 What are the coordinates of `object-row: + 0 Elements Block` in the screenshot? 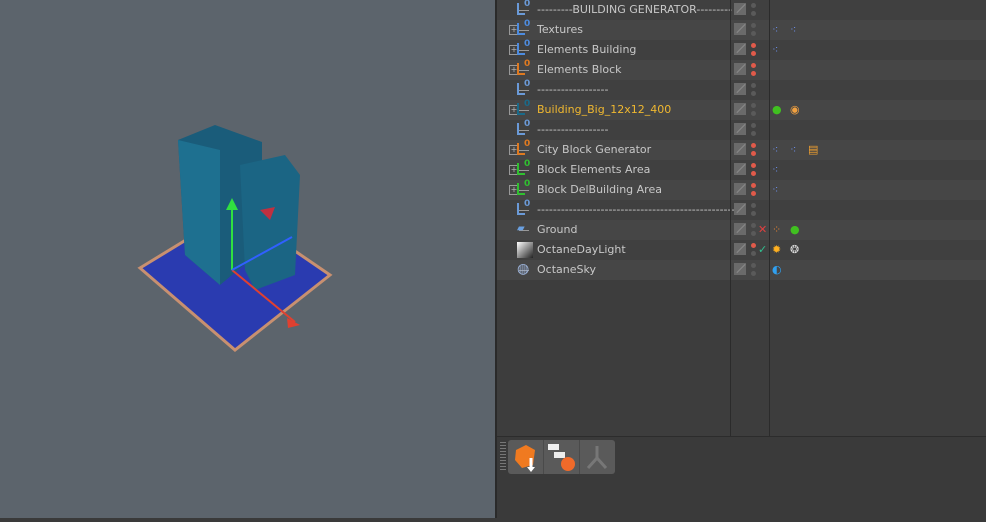 It's located at (741, 69).